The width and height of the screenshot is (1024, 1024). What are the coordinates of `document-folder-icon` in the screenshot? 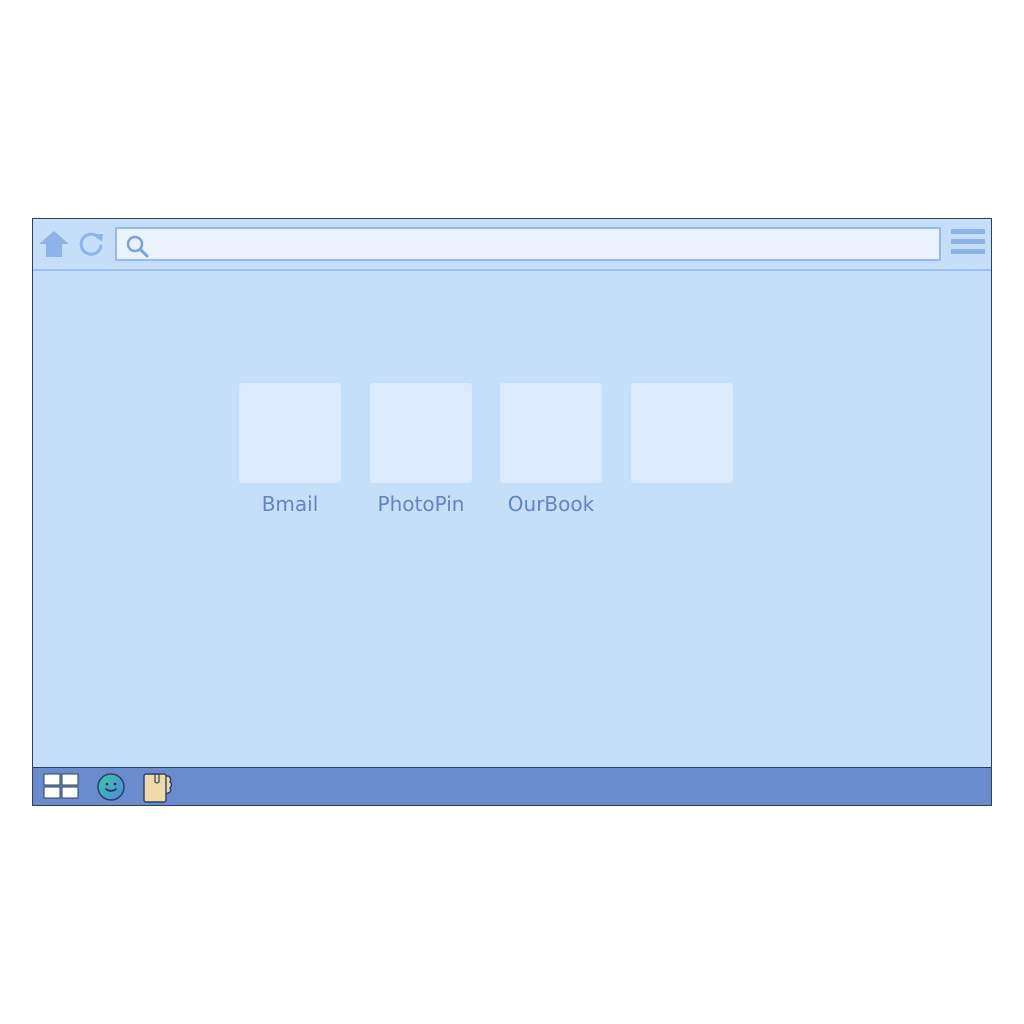 It's located at (158, 788).